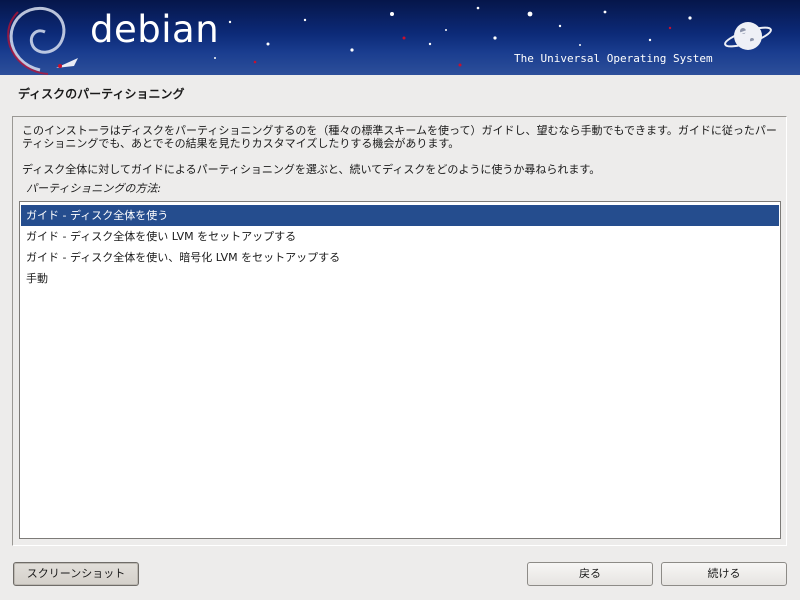 The image size is (800, 600). Describe the element at coordinates (76, 574) in the screenshot. I see `screenshot-button: スクリーンショット` at that location.